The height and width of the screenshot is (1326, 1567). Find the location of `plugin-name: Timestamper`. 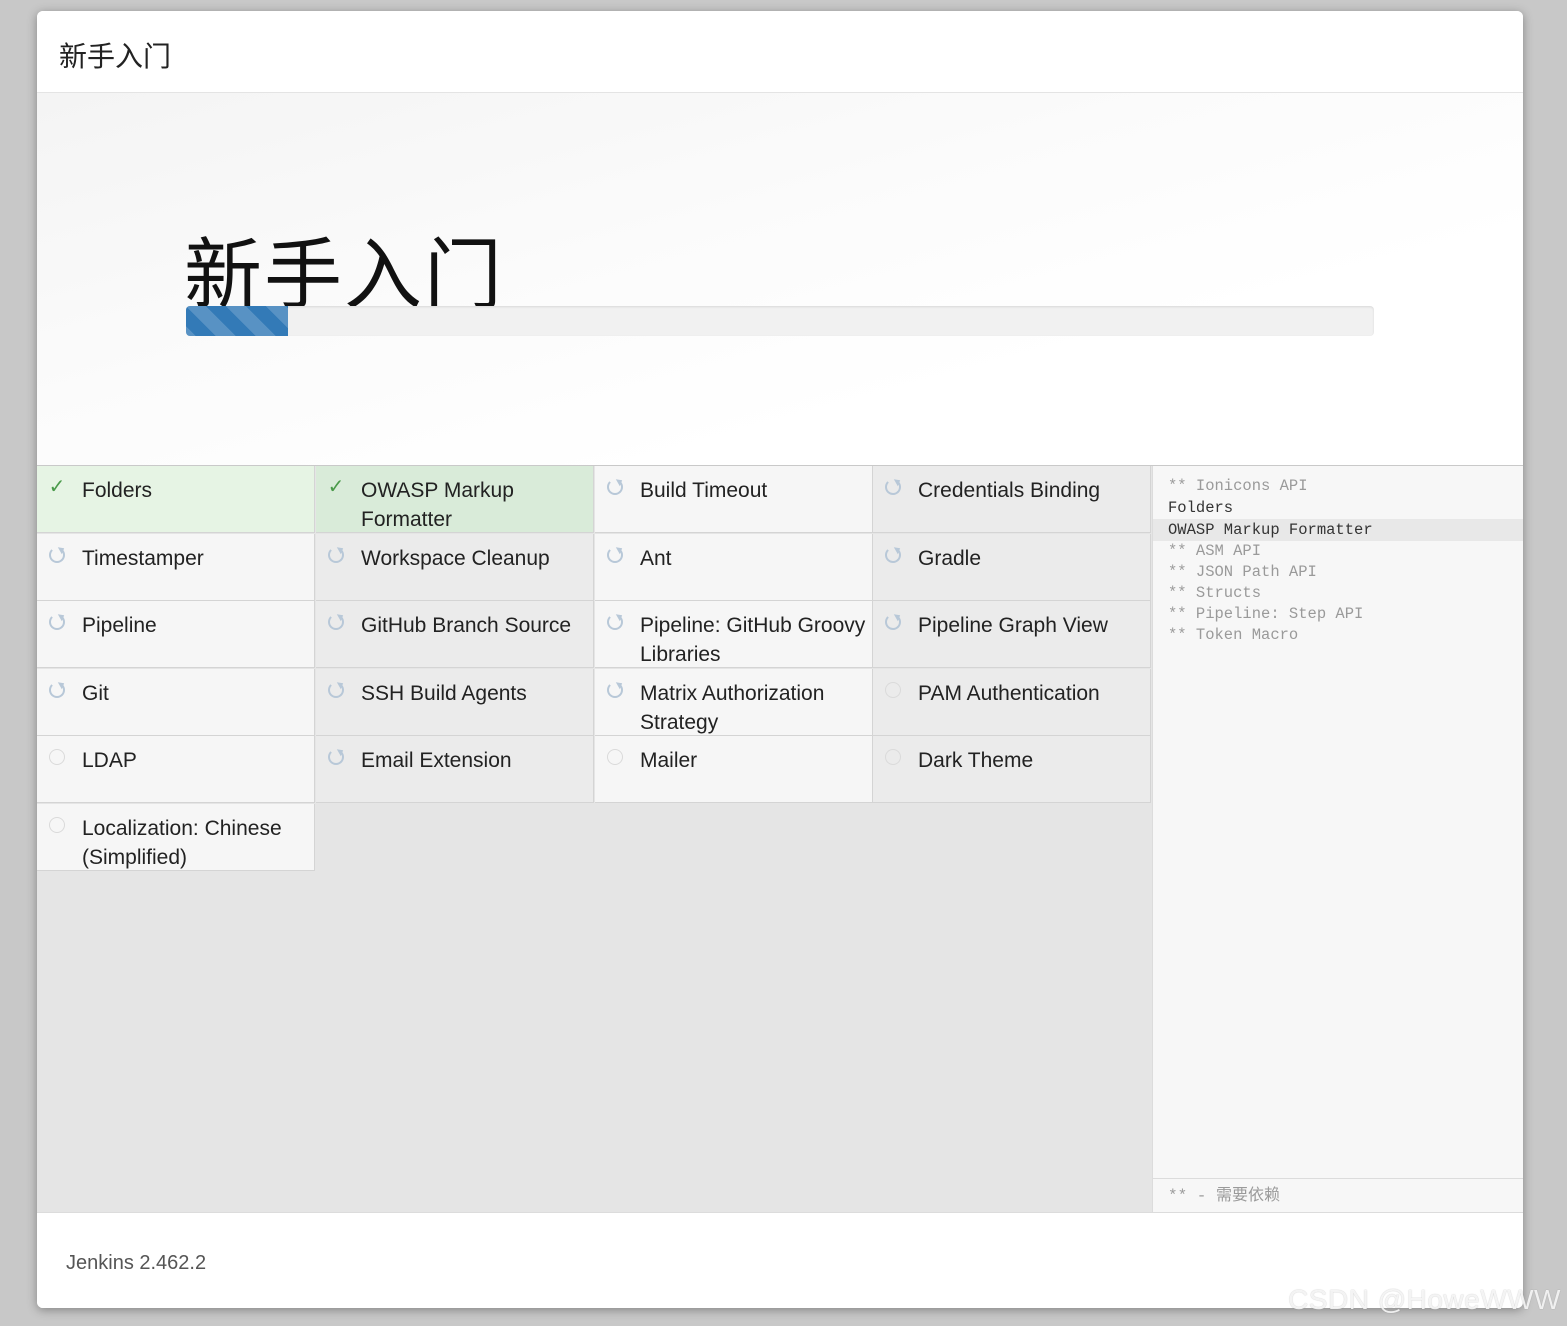

plugin-name: Timestamper is located at coordinates (143, 558).